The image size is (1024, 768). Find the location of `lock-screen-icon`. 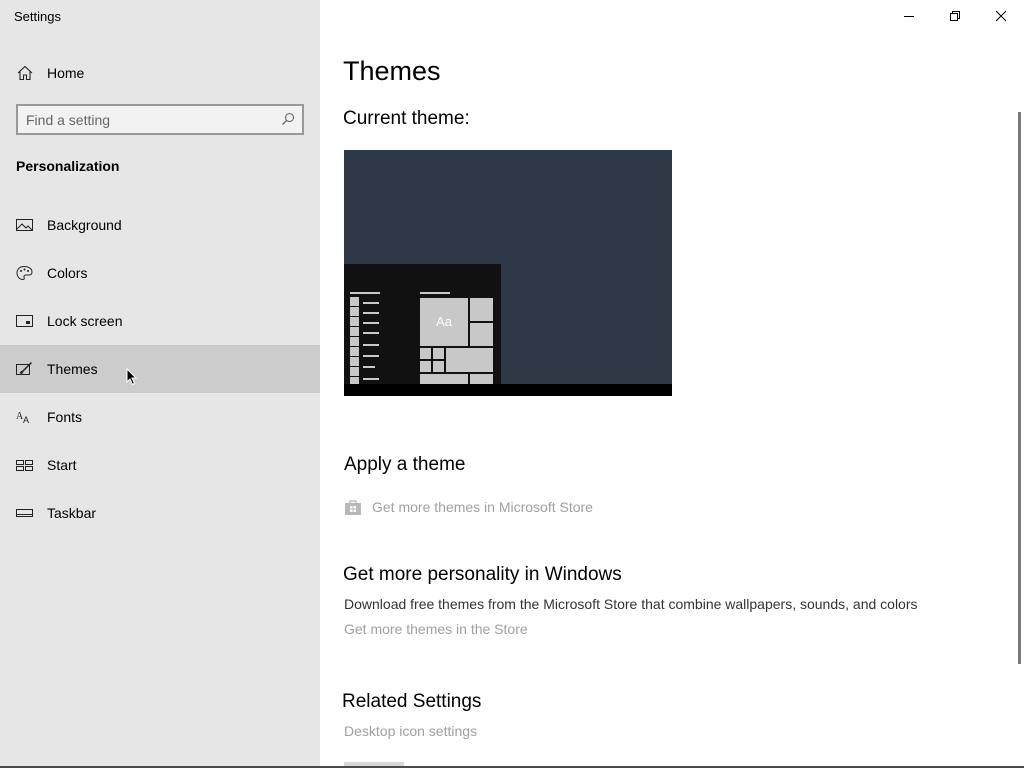

lock-screen-icon is located at coordinates (24, 321).